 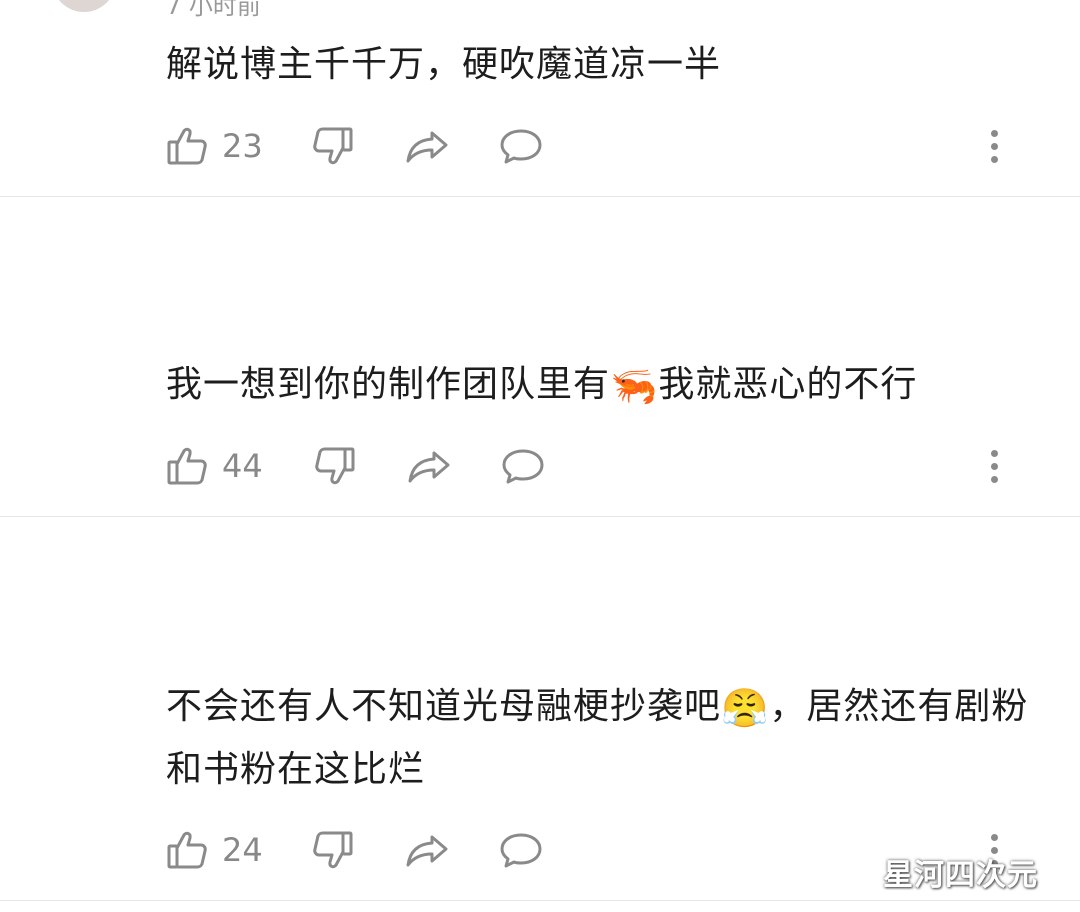 I want to click on shrimp-emoji: 🦐, so click(x=634, y=386).